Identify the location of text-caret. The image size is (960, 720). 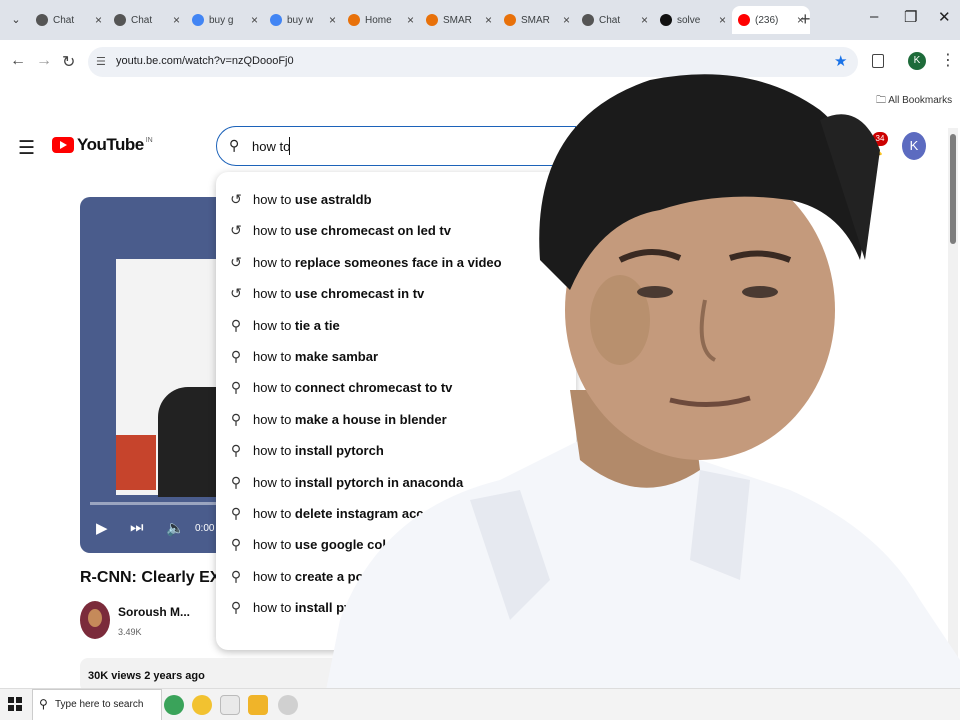
(289, 146).